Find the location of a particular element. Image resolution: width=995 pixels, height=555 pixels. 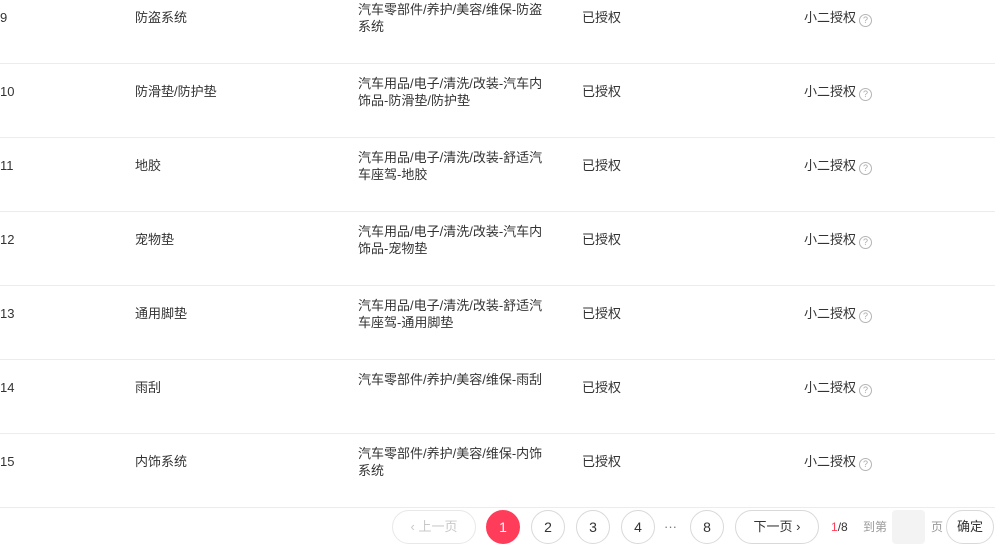

row-index: 11 is located at coordinates (7, 165).